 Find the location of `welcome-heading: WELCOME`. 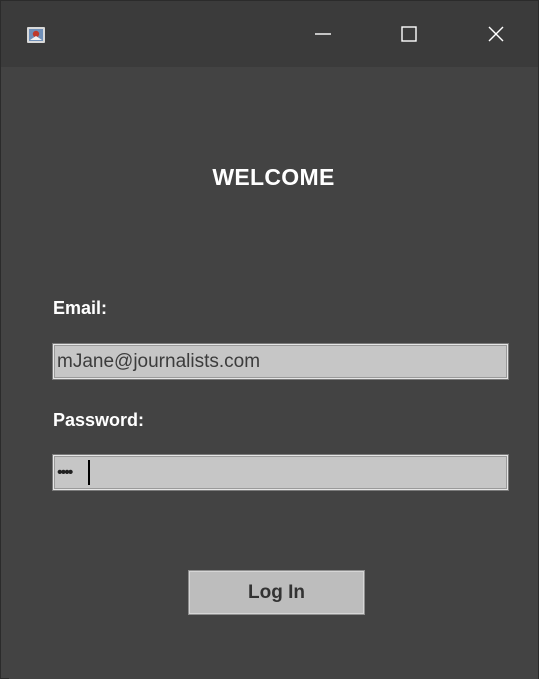

welcome-heading: WELCOME is located at coordinates (273, 177).